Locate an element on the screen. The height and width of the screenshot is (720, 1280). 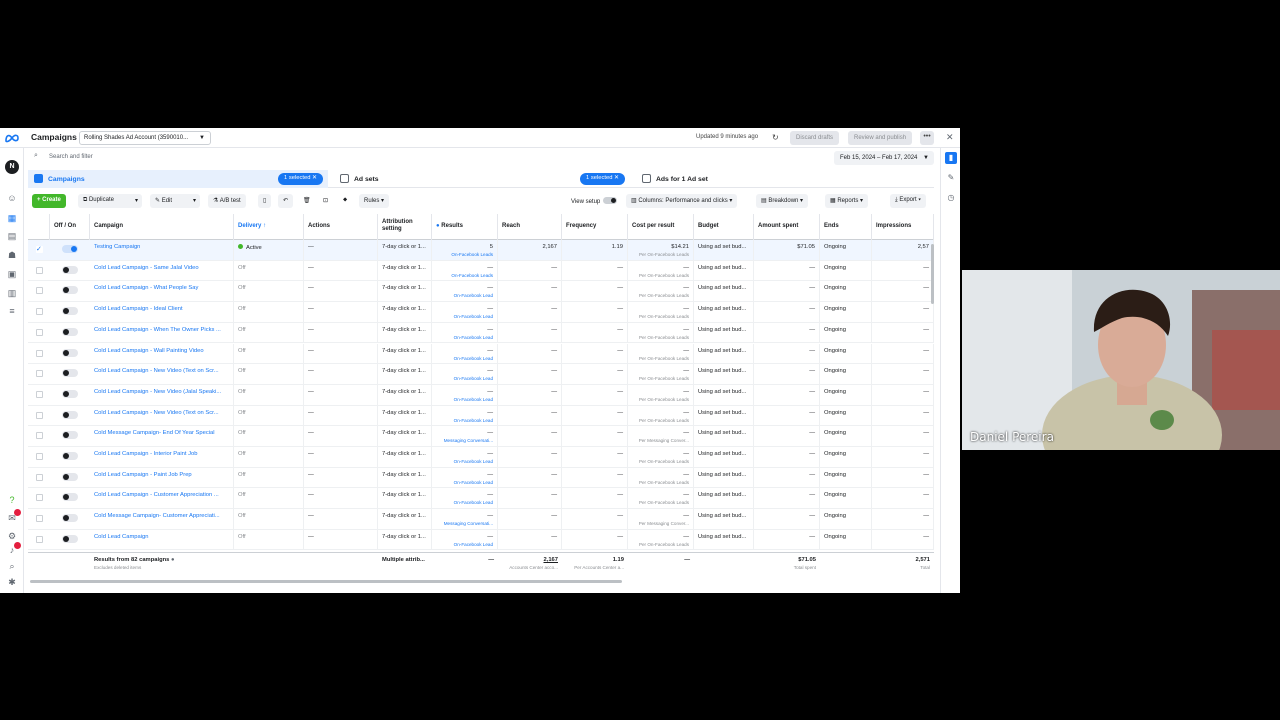
create-button: + Create is located at coordinates (49, 201).